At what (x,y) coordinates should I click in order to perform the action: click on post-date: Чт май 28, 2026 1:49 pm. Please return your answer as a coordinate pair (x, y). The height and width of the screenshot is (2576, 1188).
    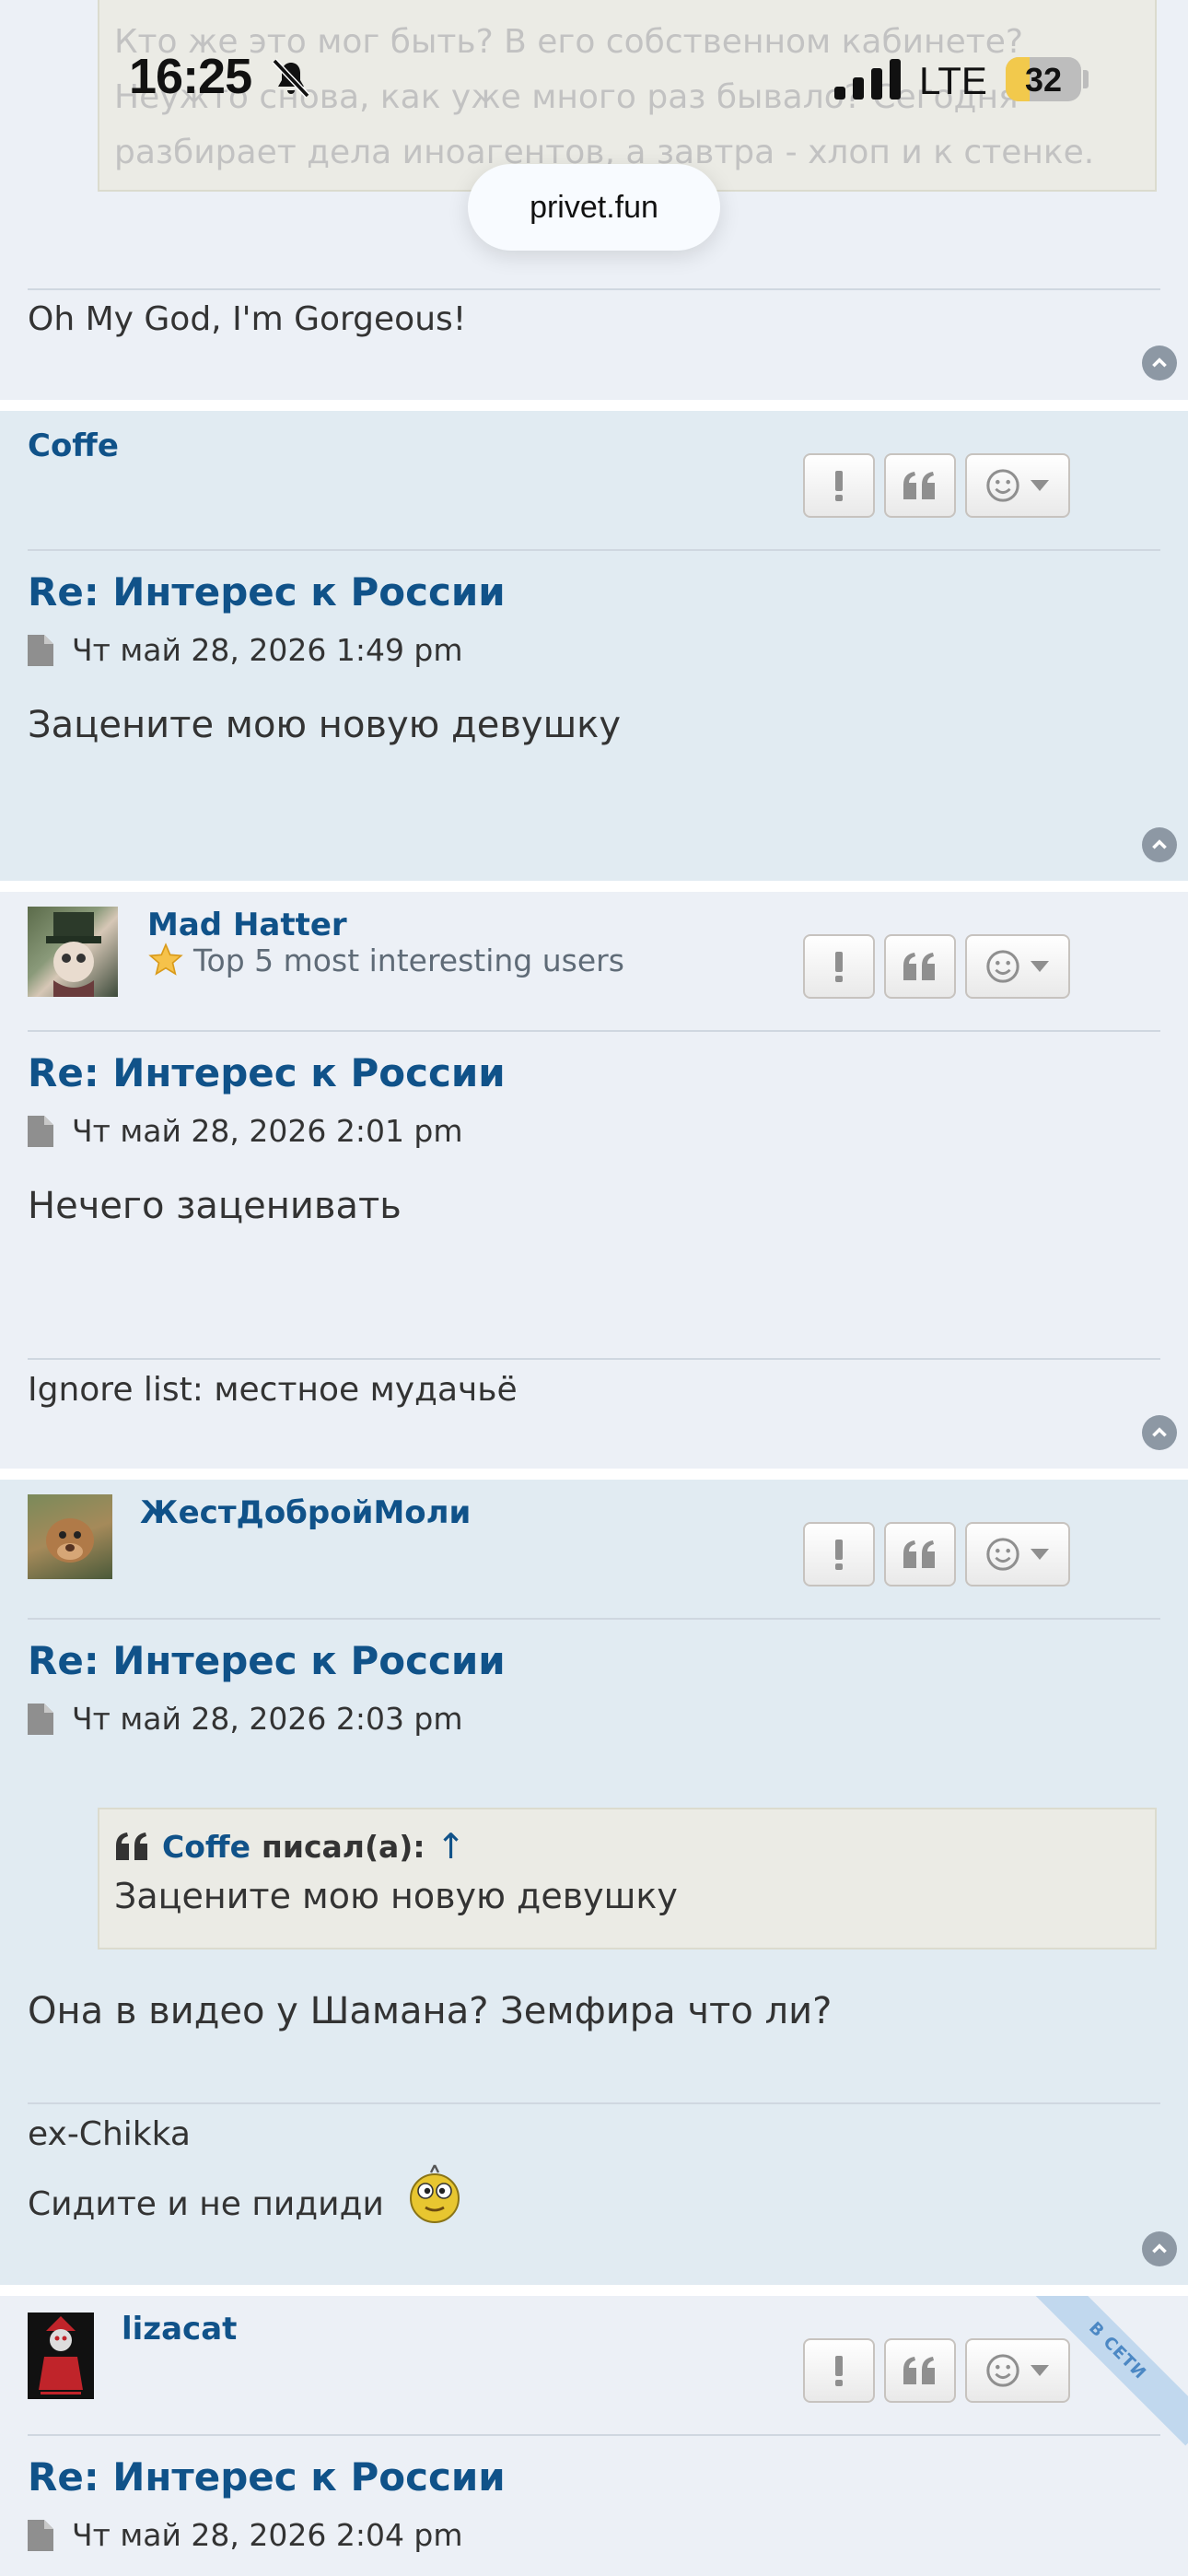
    Looking at the image, I should click on (246, 650).